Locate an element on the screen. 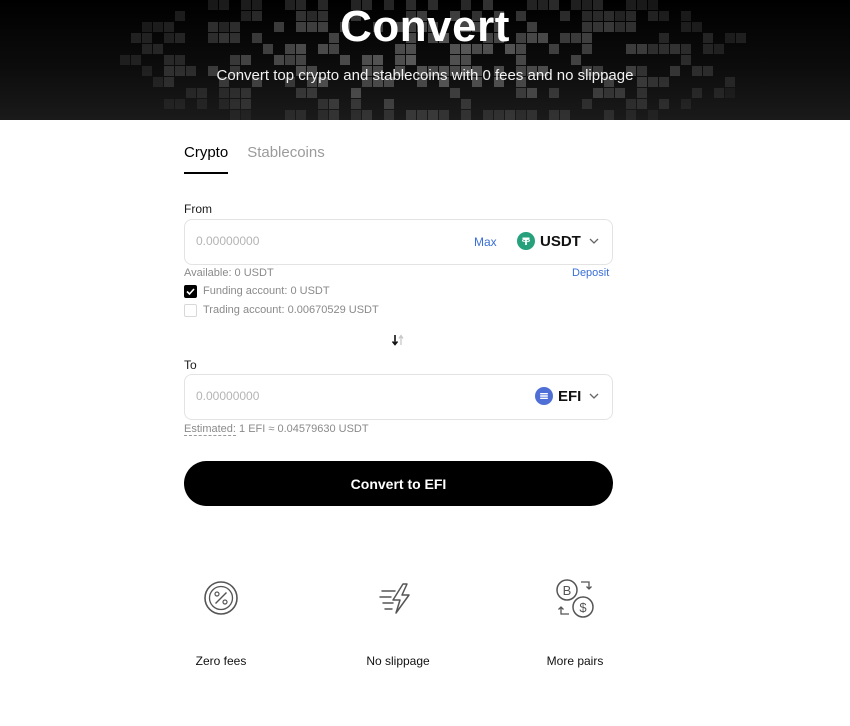  from-label: From is located at coordinates (198, 209).